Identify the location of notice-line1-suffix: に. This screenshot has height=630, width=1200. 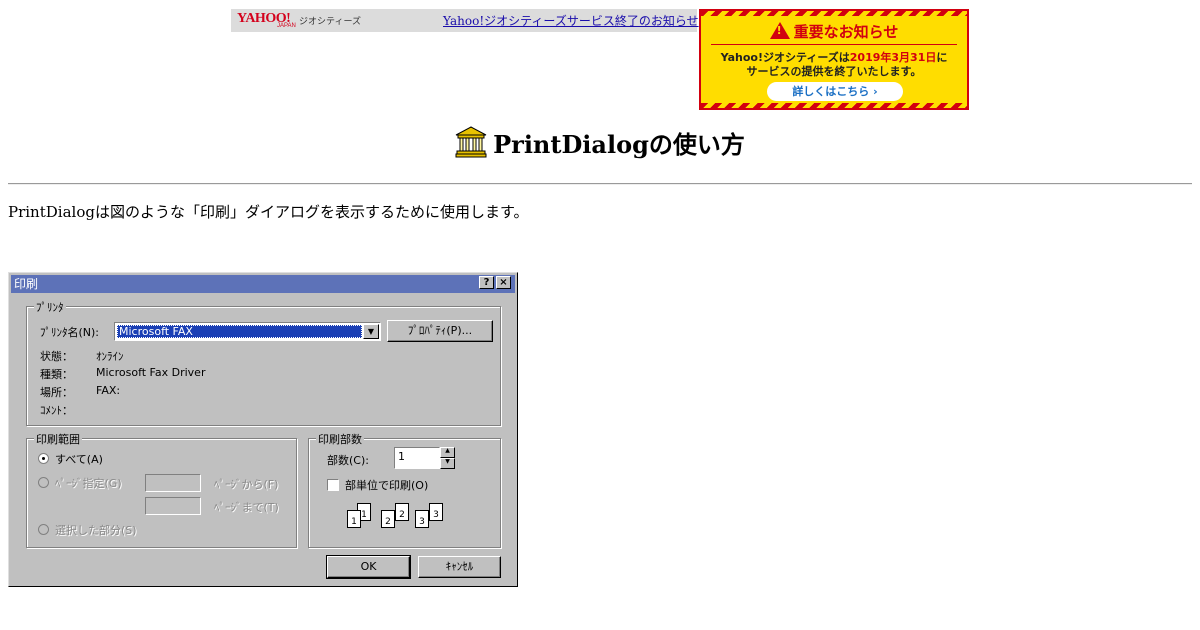
(942, 57).